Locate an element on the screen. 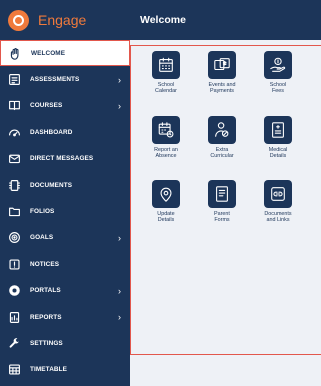 The image size is (321, 386). sidebar-item-welcome: WELCOME is located at coordinates (65, 53).